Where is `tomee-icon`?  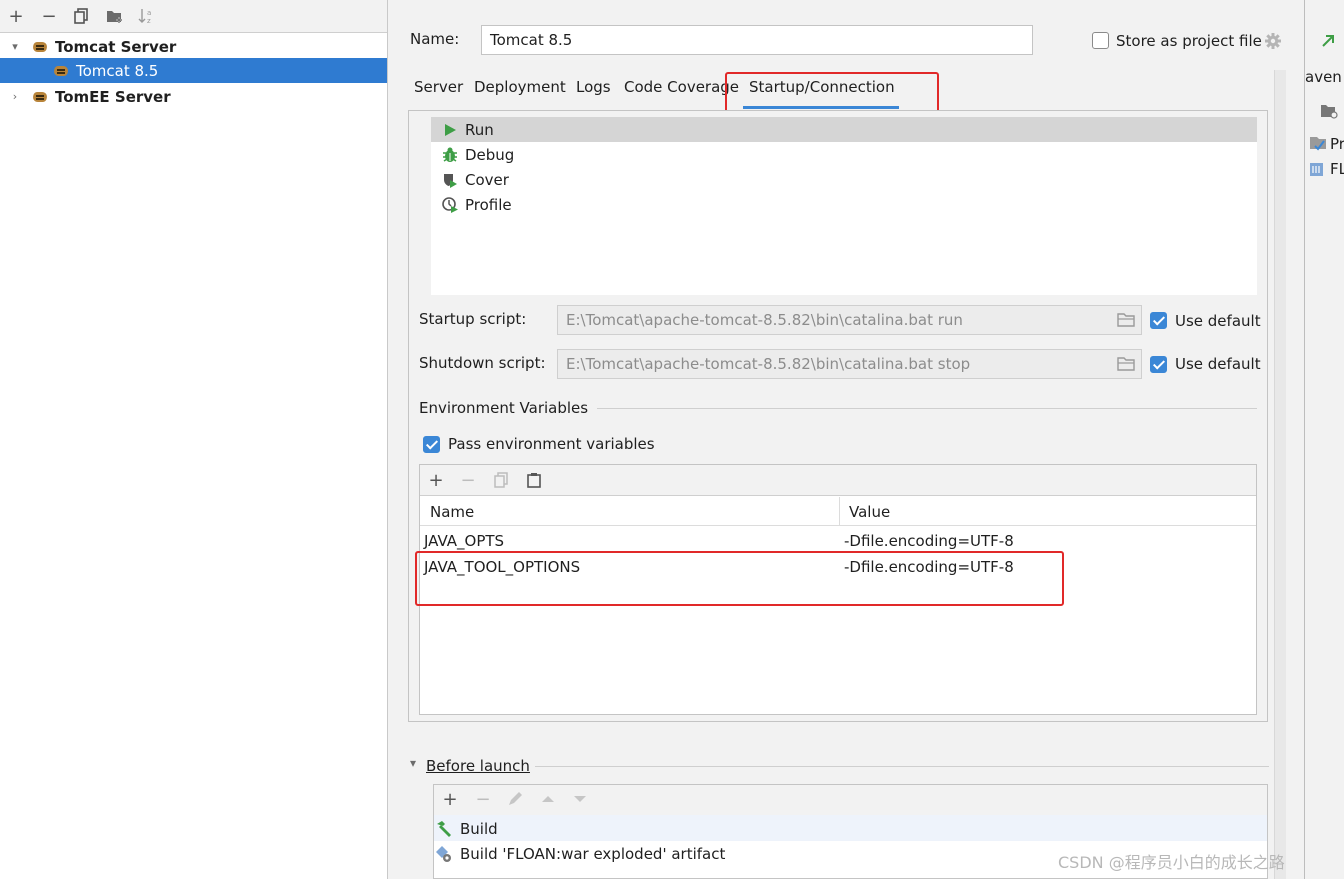
tomee-icon is located at coordinates (41, 97).